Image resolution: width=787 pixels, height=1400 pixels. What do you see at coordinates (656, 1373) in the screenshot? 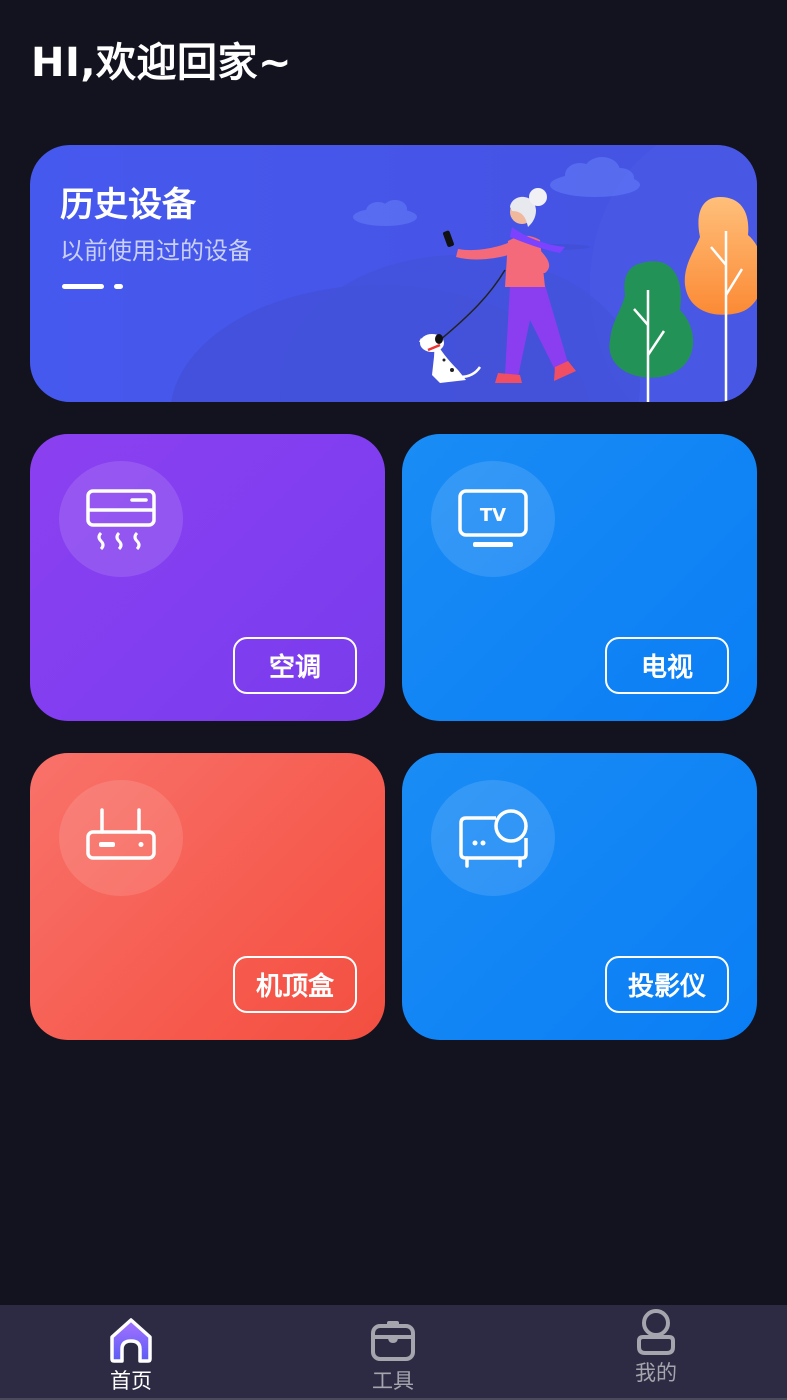
I see `tab-label: 我的` at bounding box center [656, 1373].